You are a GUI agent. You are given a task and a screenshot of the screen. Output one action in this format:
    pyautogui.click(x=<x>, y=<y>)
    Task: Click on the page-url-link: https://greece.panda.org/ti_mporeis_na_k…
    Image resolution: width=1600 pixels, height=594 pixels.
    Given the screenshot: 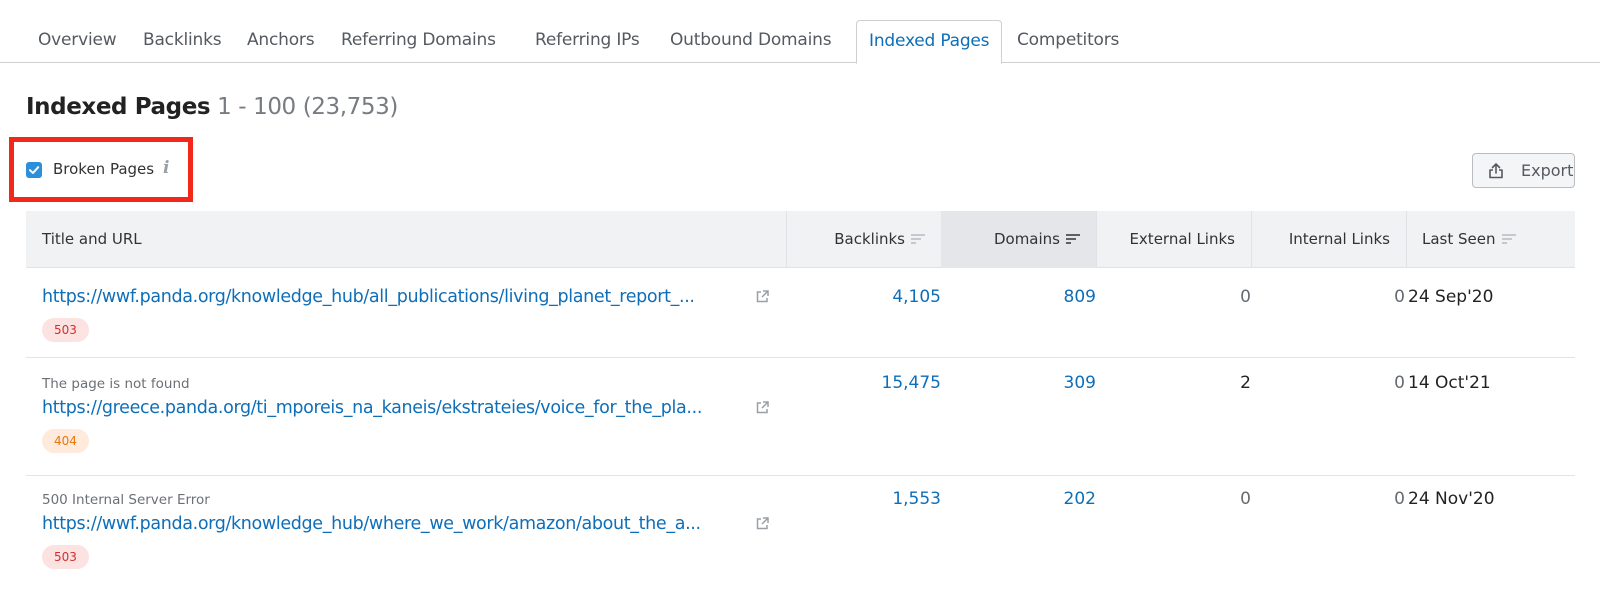 What is the action you would take?
    pyautogui.click(x=372, y=408)
    